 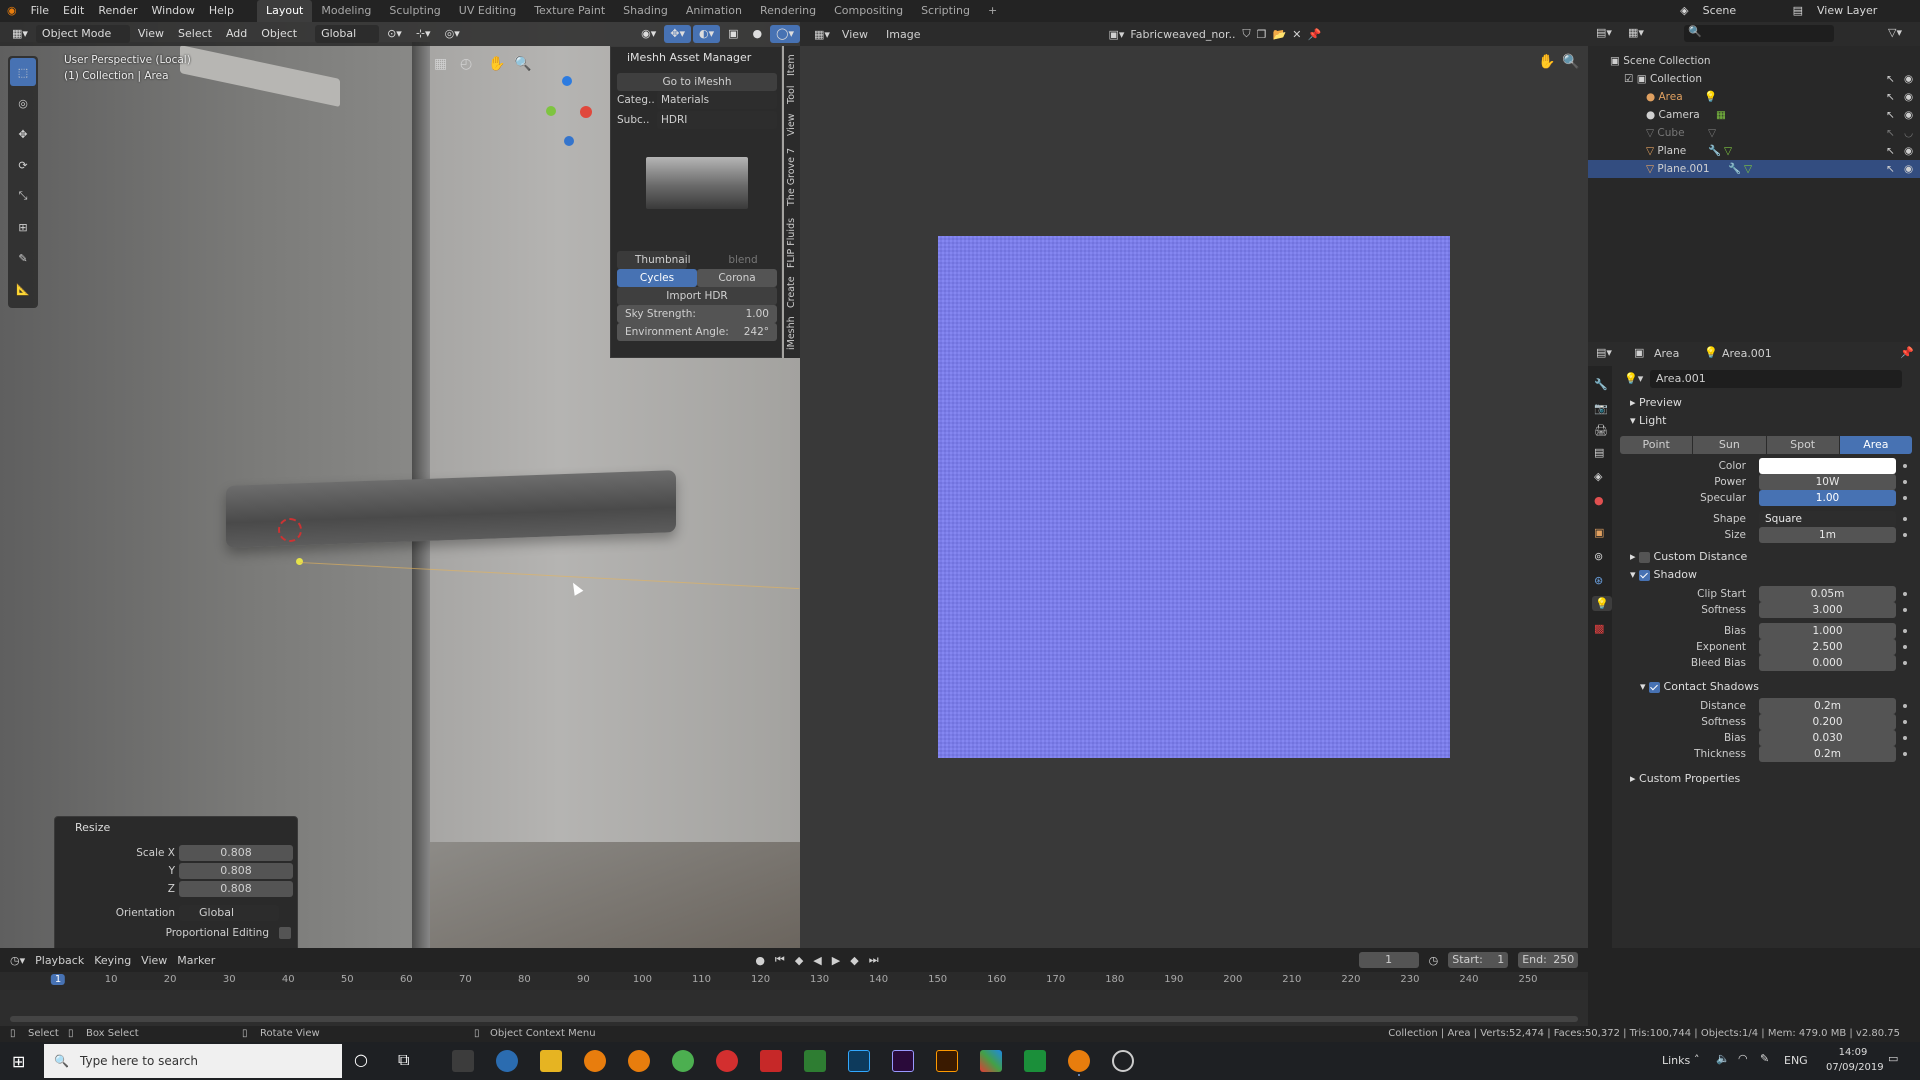 I want to click on collection-select-icon: ↖, so click(x=1890, y=79).